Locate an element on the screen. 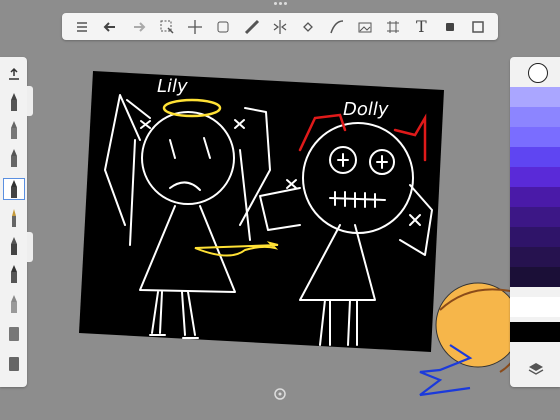 The height and width of the screenshot is (420, 560). smudge-brush-icon is located at coordinates (14, 364).